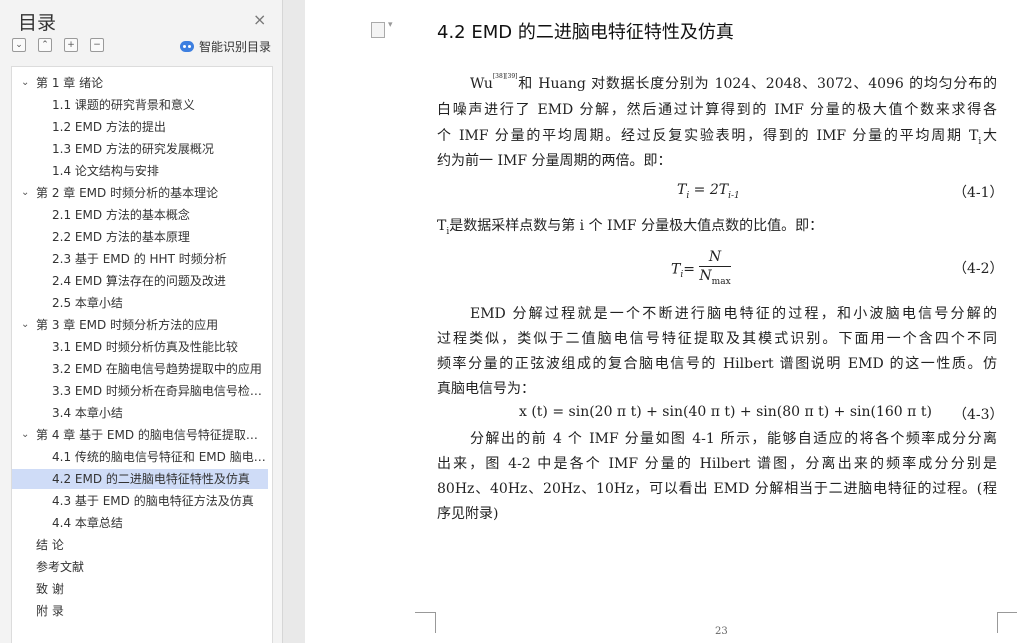 Image resolution: width=1017 pixels, height=643 pixels. Describe the element at coordinates (701, 268) in the screenshot. I see `equation-4-2: Ti= N Nmax` at that location.